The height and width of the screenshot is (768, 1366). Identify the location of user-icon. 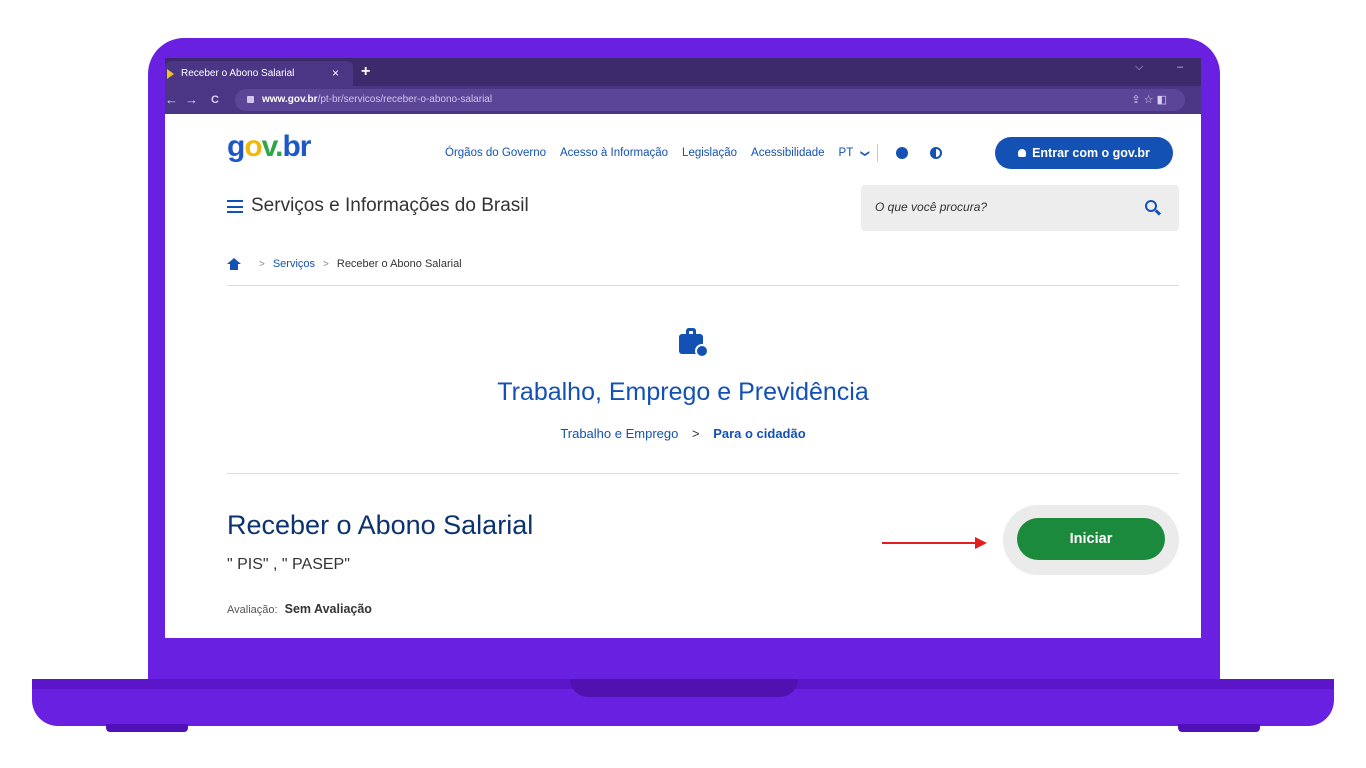
(1022, 153).